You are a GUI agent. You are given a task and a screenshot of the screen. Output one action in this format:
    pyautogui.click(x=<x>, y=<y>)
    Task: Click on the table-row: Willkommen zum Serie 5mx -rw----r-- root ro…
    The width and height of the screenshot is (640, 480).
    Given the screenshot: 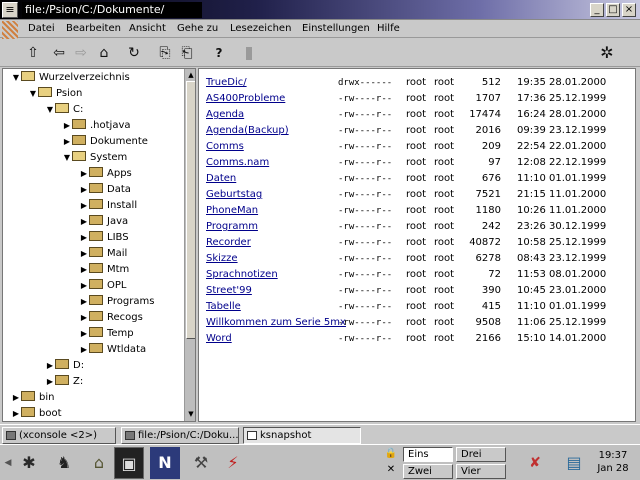 What is the action you would take?
    pyautogui.click(x=414, y=323)
    